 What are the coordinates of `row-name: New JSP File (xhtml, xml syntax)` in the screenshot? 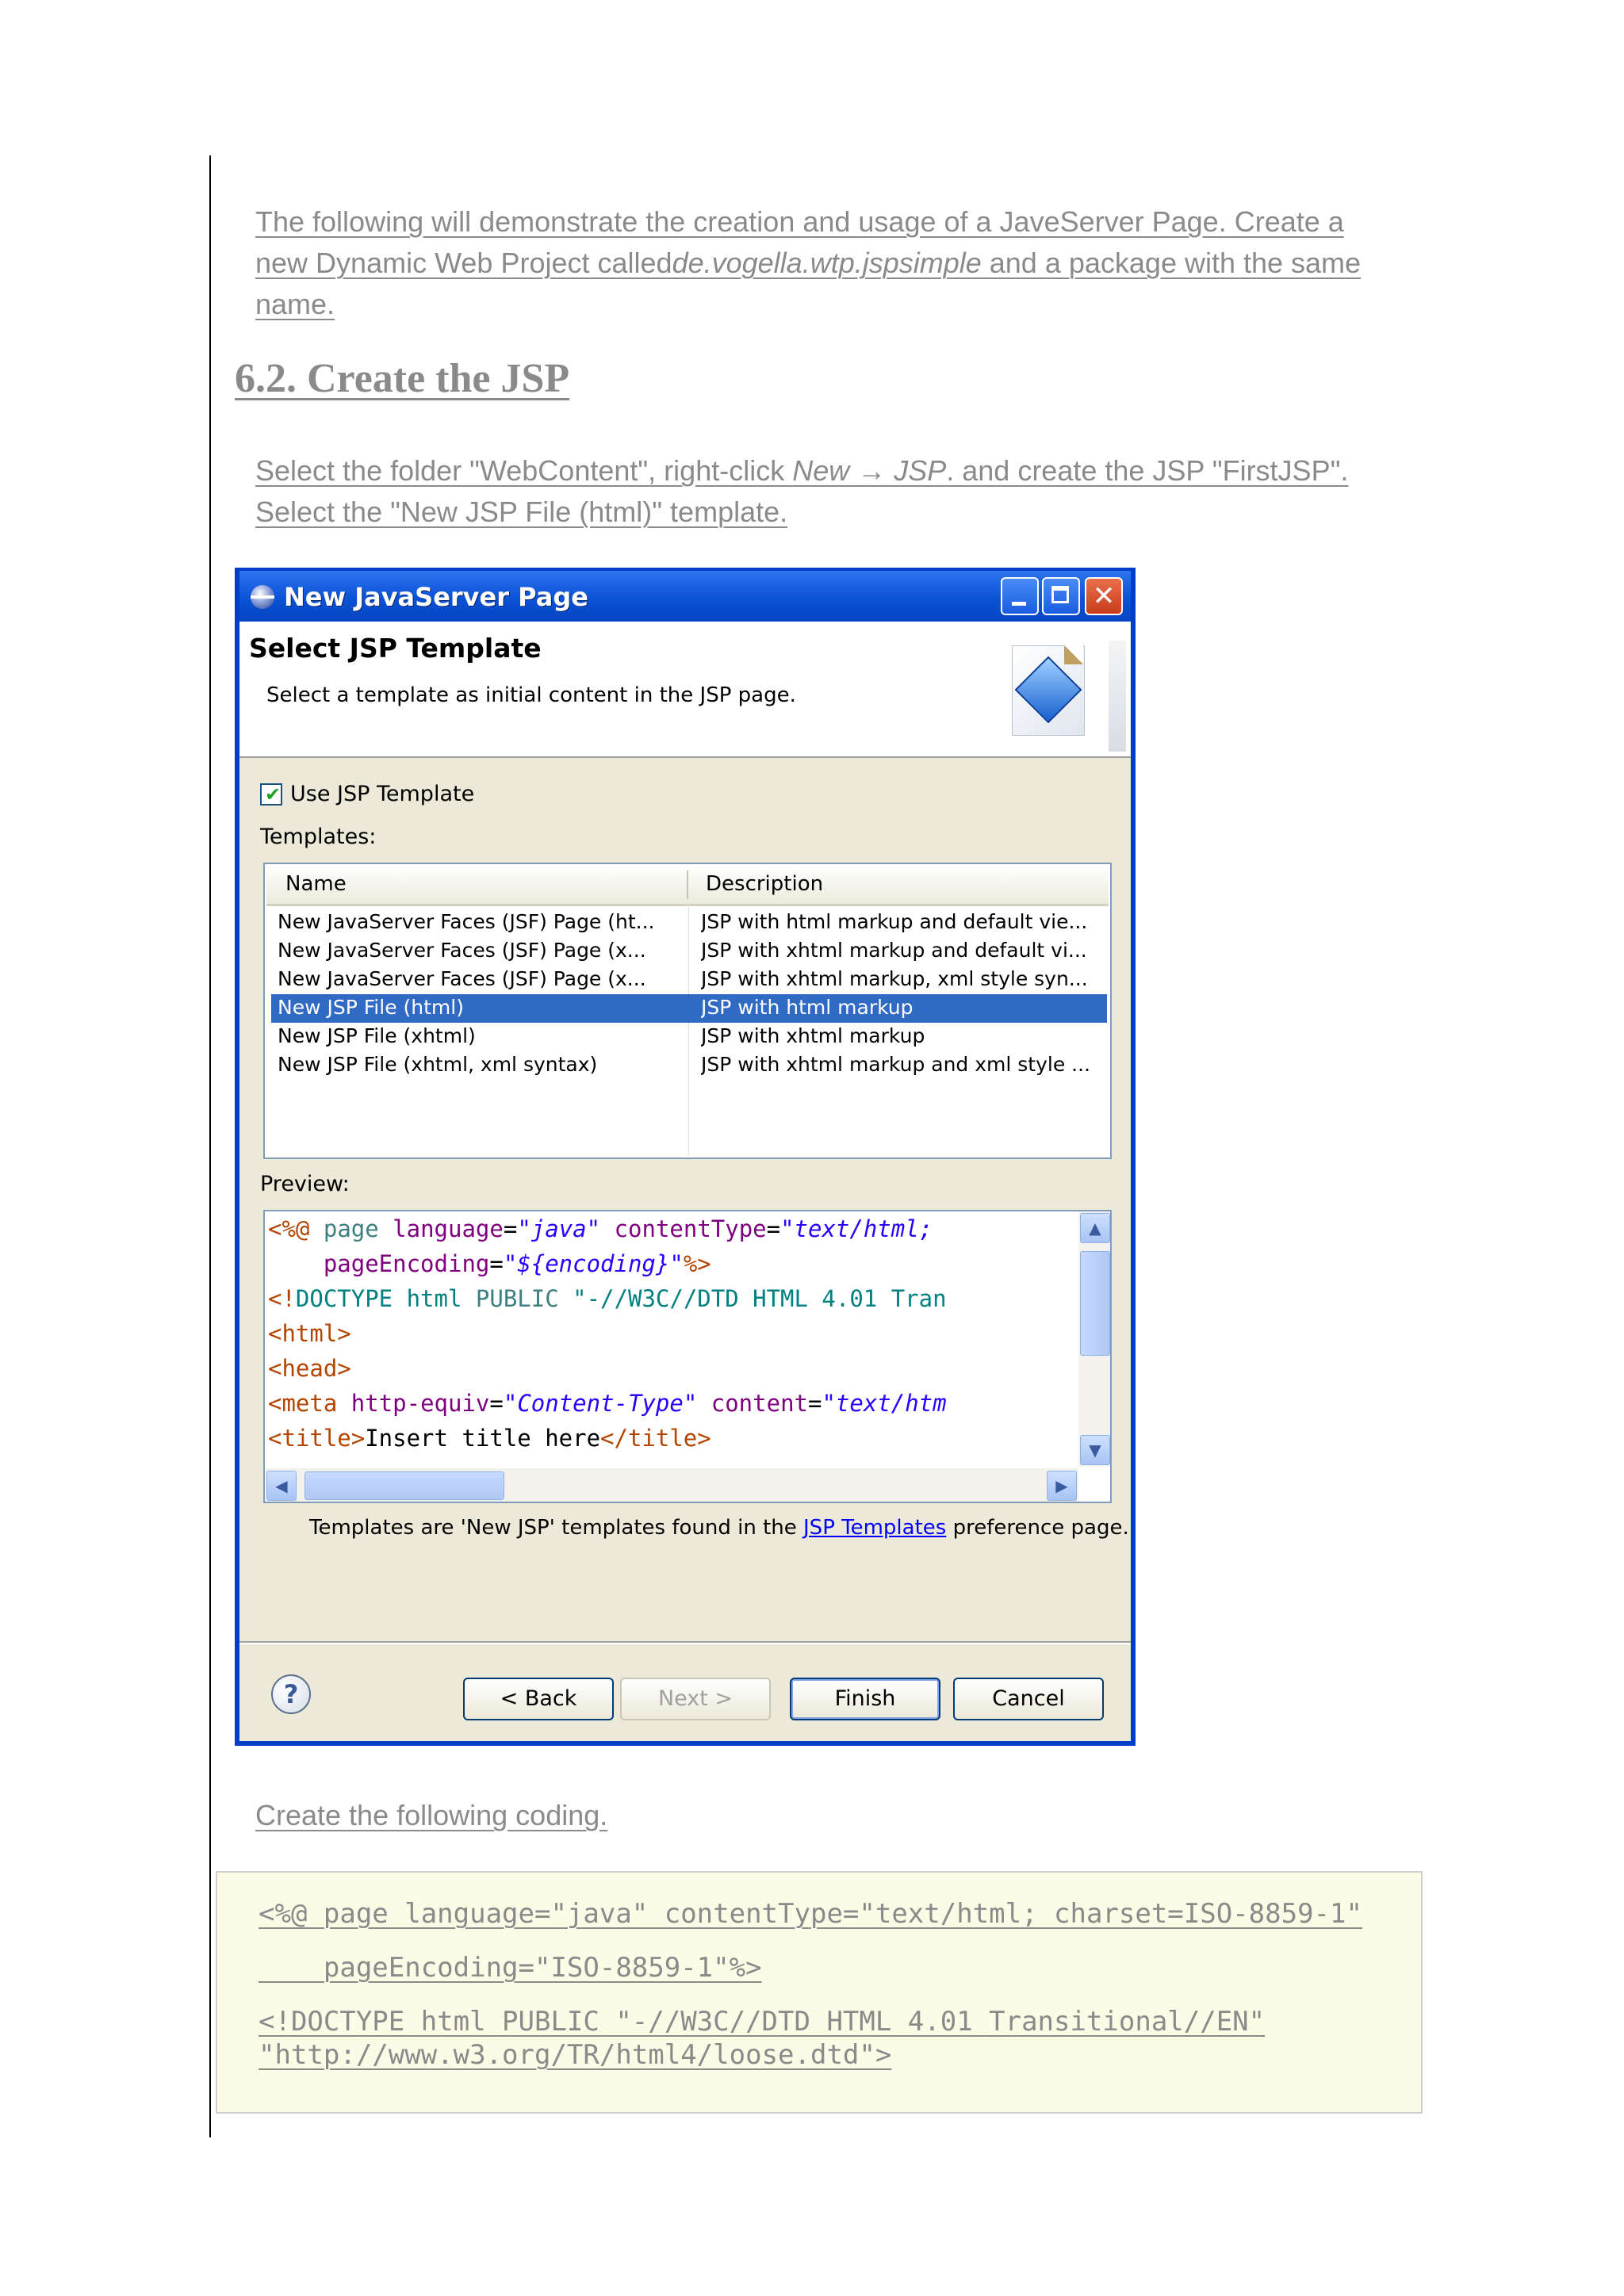 It's located at (438, 1065).